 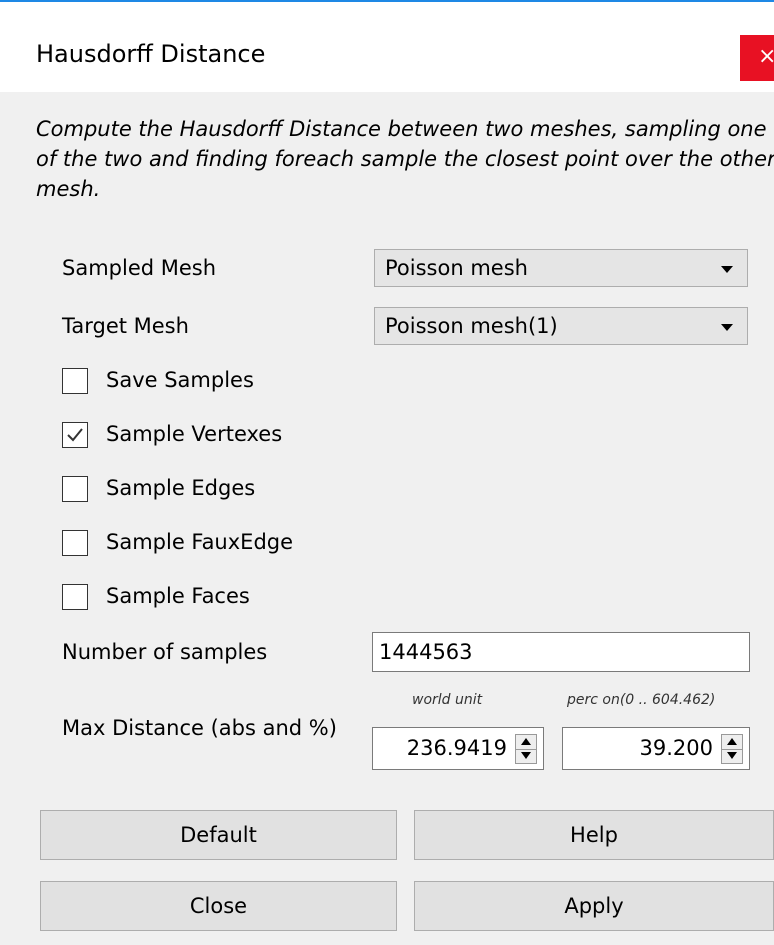 I want to click on perc-caption: perc on(0 .. 604.462), so click(x=641, y=700).